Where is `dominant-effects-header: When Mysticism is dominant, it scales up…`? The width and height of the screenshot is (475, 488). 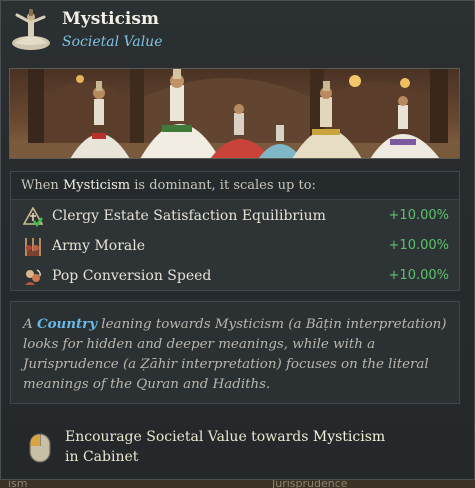 dominant-effects-header: When Mysticism is dominant, it scales up… is located at coordinates (235, 186).